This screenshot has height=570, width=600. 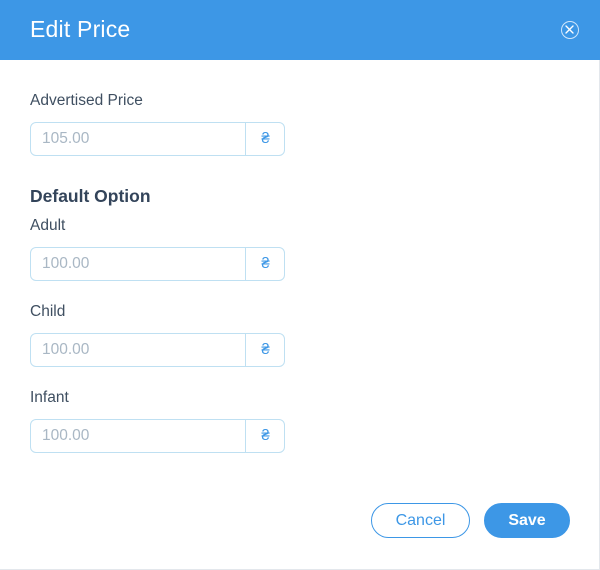 I want to click on dialog-header: Edit Price, so click(x=300, y=30).